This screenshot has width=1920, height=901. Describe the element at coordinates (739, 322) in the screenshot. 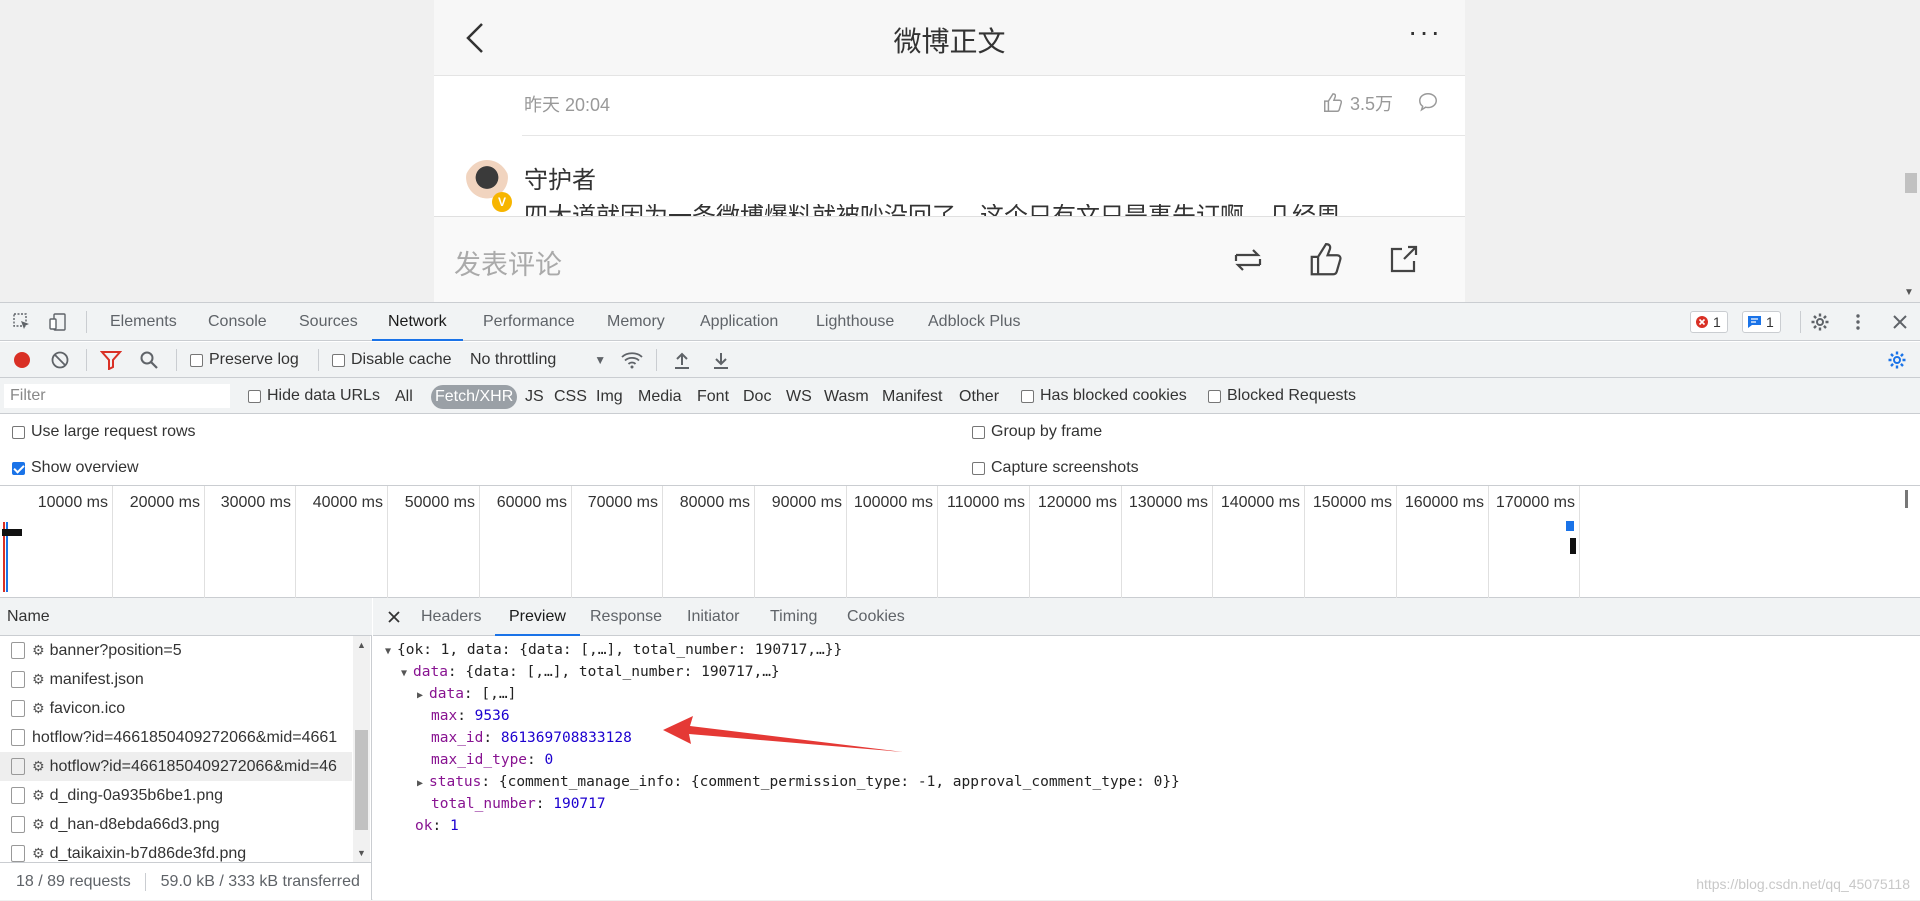

I see `tab-application: Application` at that location.